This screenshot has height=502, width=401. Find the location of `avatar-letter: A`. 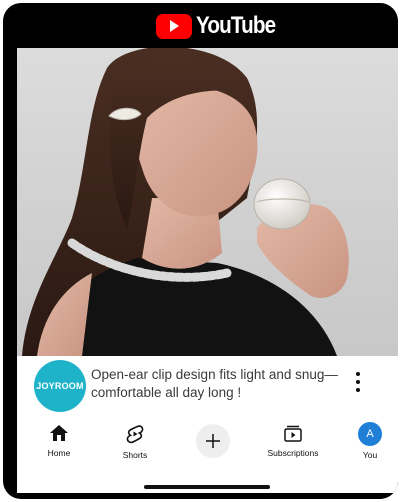

avatar-letter: A is located at coordinates (370, 434).